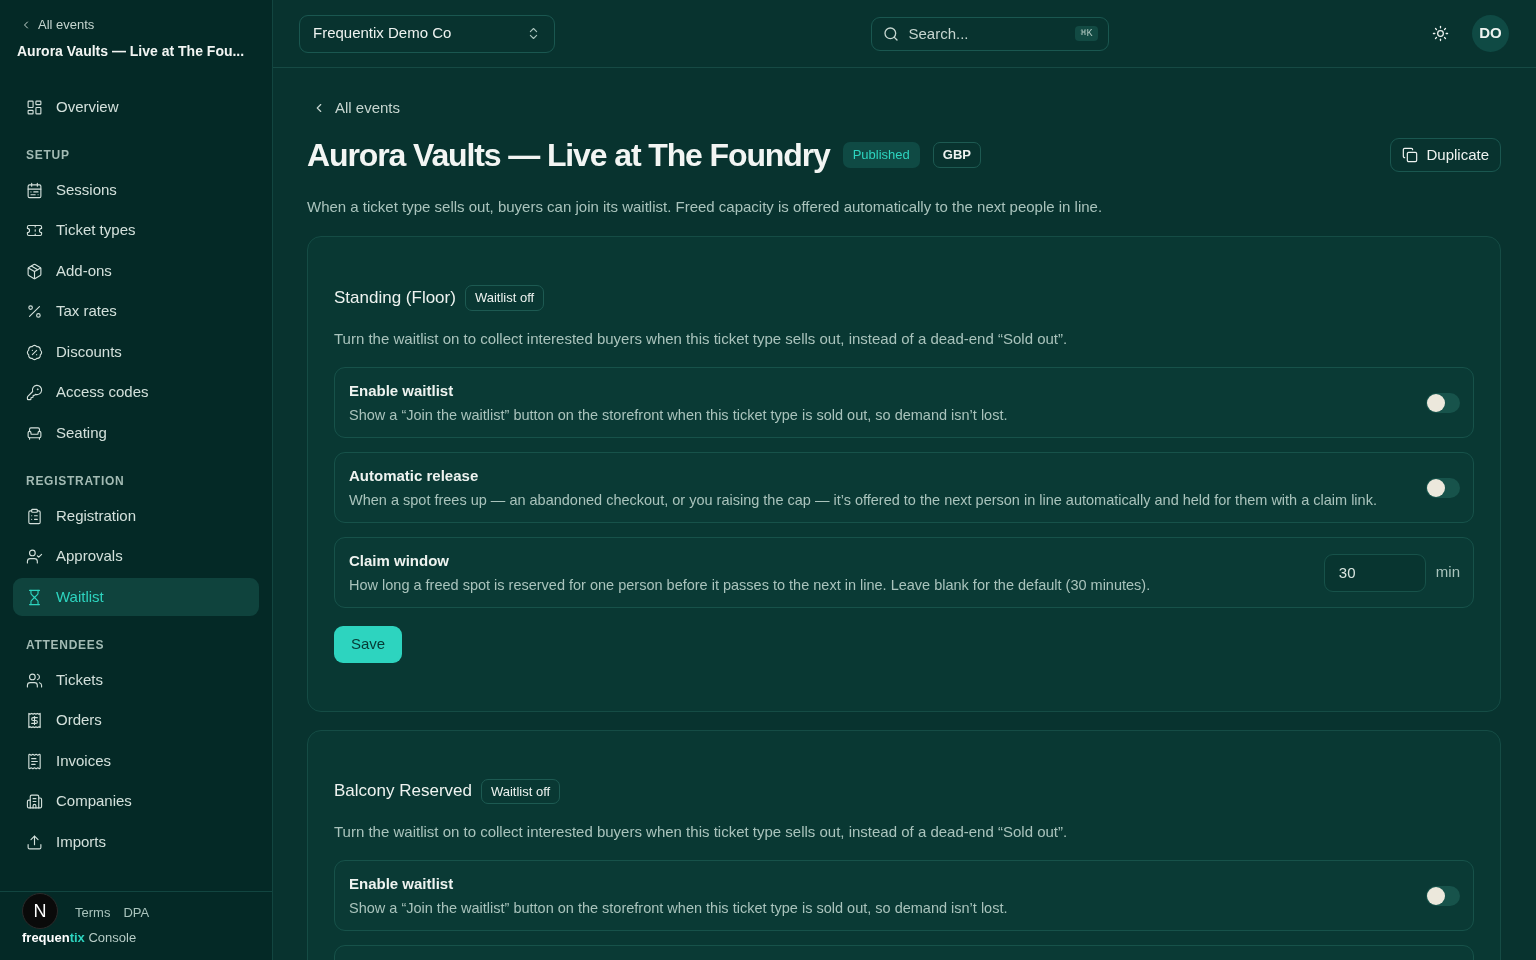 The image size is (1536, 960). I want to click on setting-title: Automatic release, so click(414, 475).